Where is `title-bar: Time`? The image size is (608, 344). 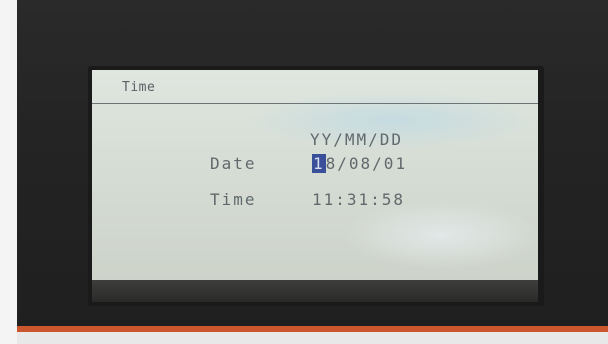 title-bar: Time is located at coordinates (315, 87).